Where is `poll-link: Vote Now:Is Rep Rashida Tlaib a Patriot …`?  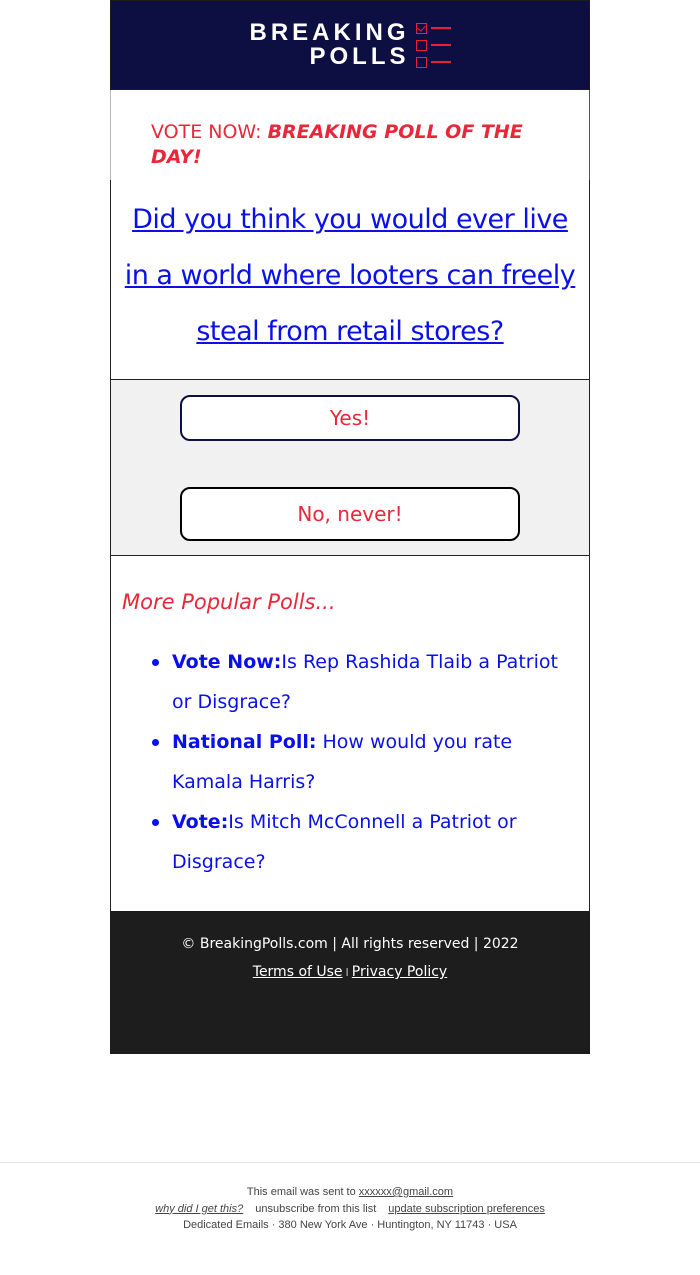
poll-link: Vote Now:Is Rep Rashida Tlaib a Patriot … is located at coordinates (365, 682).